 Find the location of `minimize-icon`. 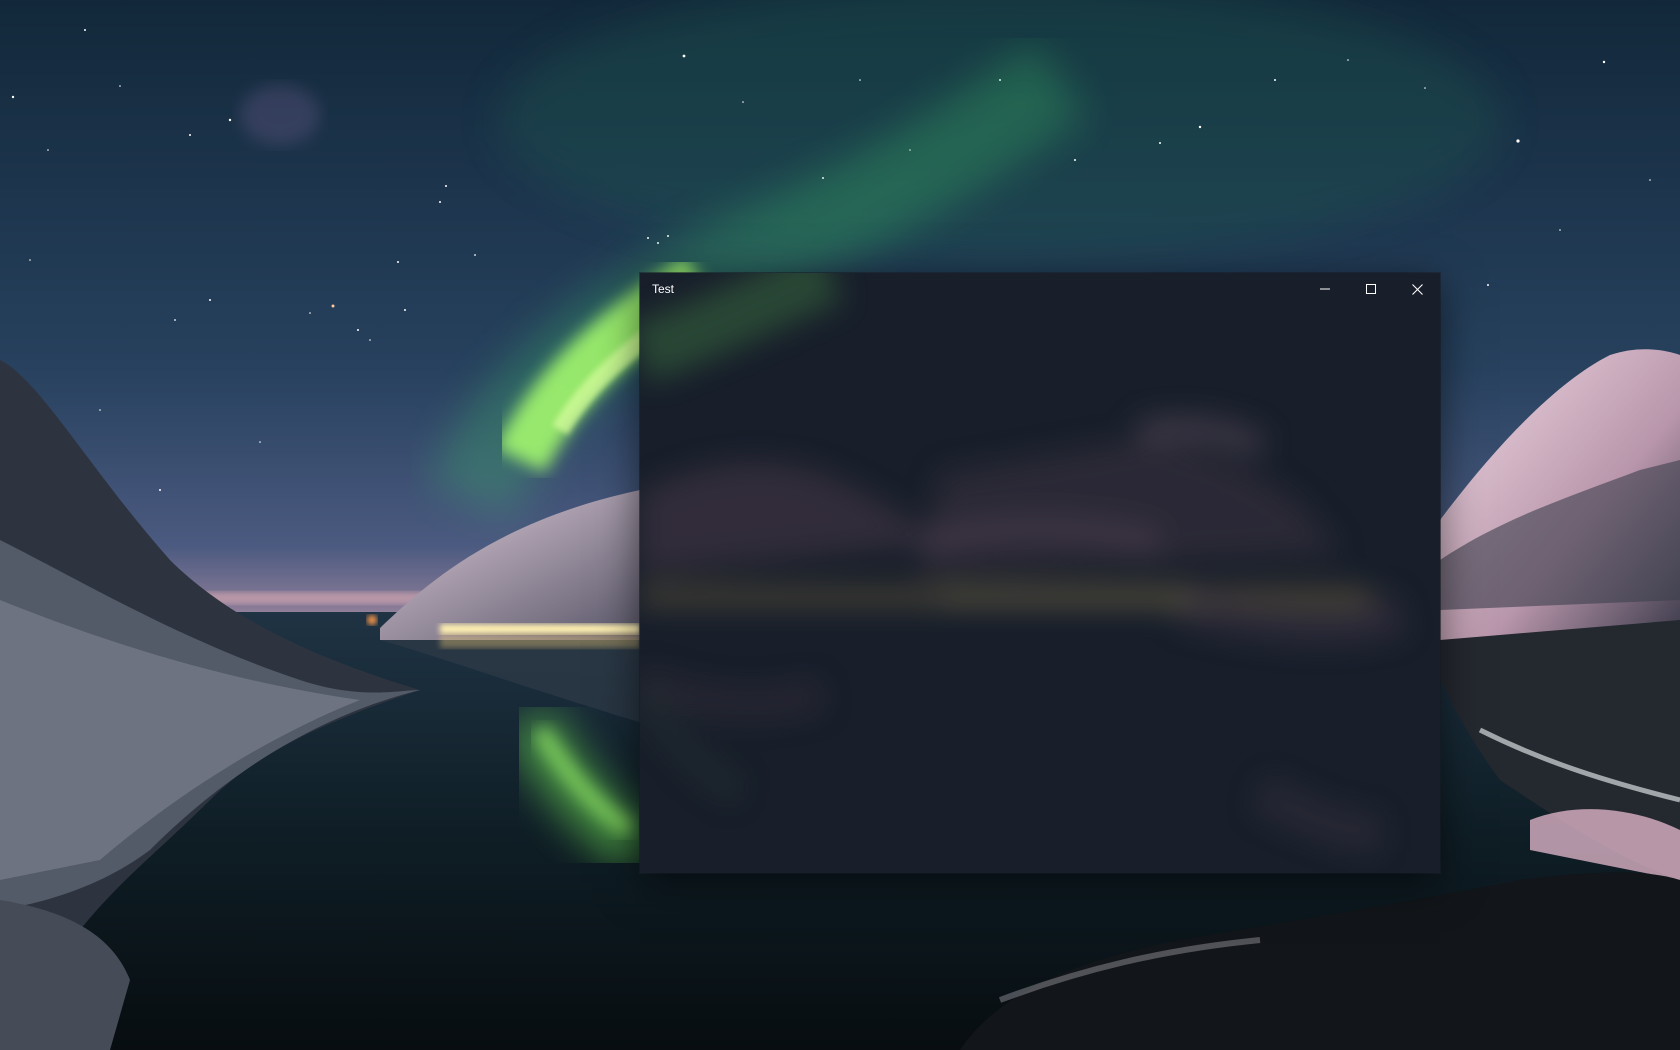

minimize-icon is located at coordinates (1325, 289).